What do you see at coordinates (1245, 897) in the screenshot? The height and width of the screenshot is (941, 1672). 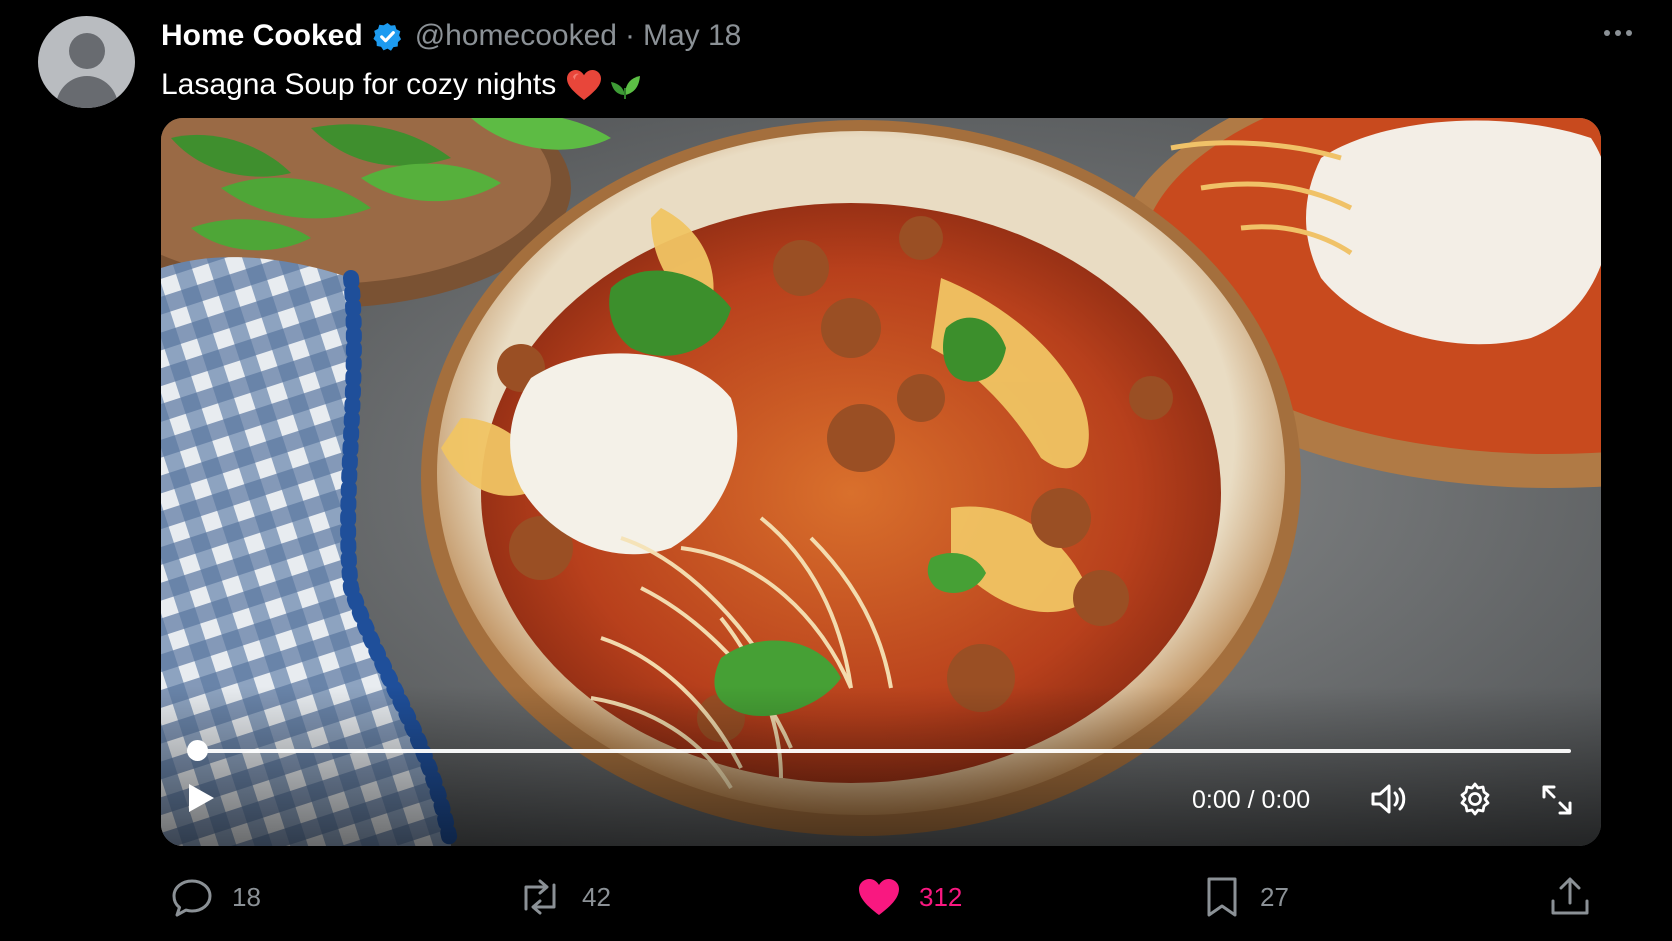 I see `bookmark-button: 27` at bounding box center [1245, 897].